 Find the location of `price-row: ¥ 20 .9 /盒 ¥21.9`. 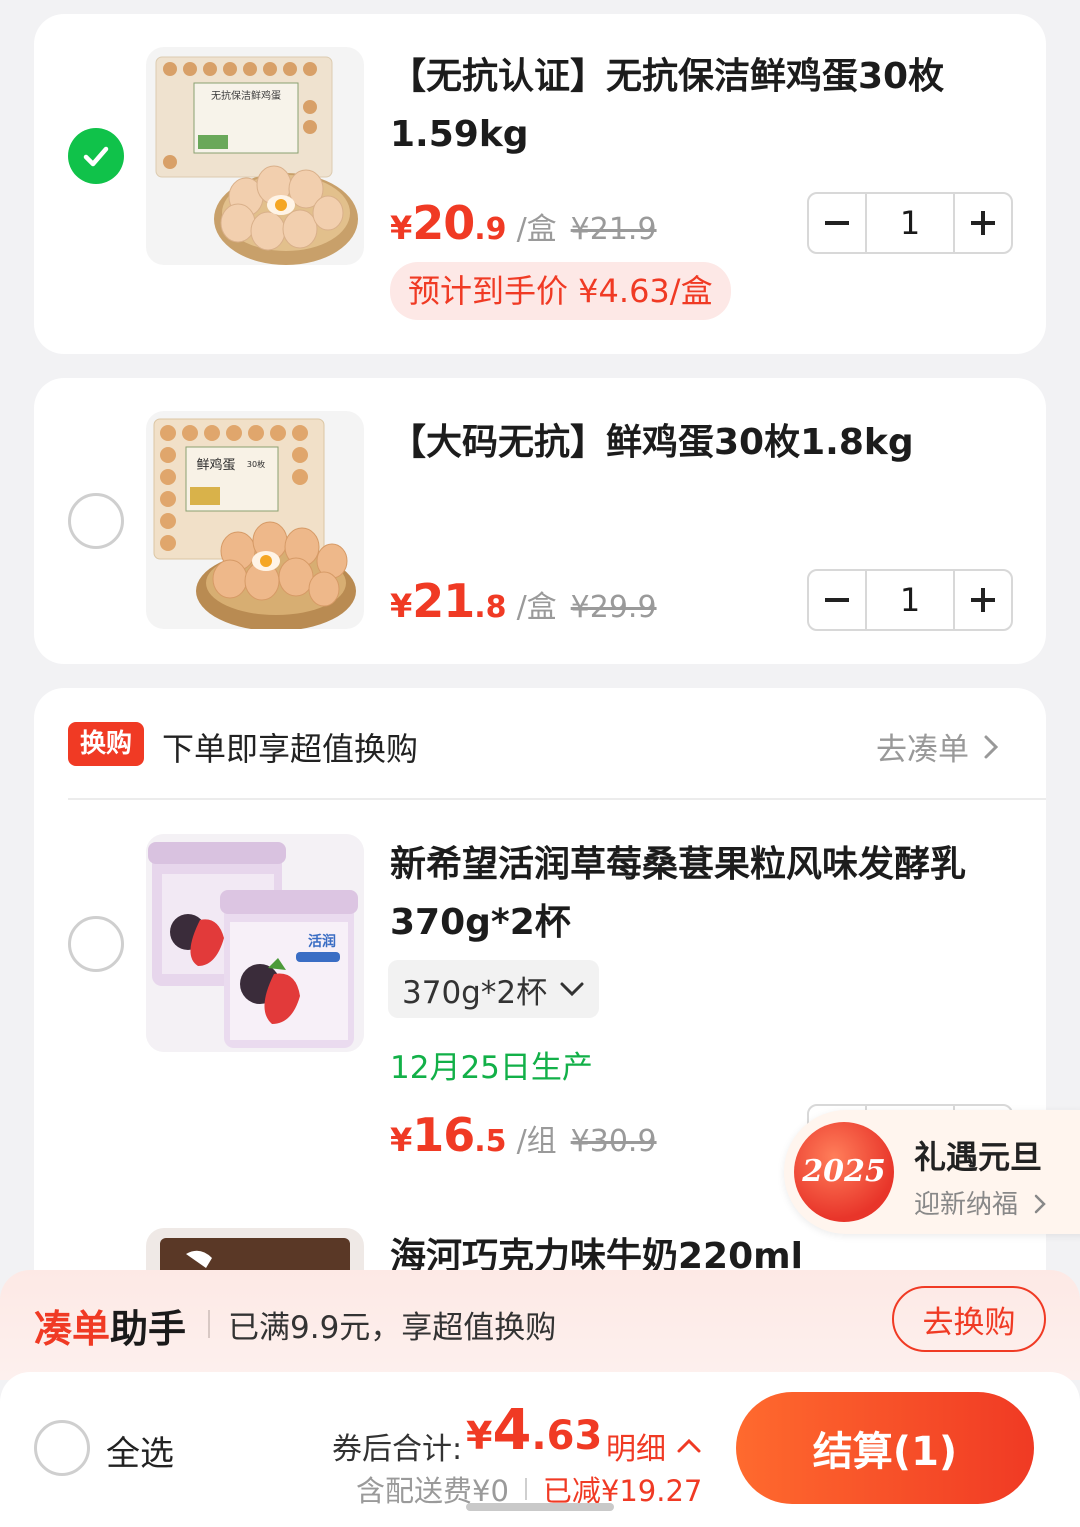

price-row: ¥ 20 .9 /盒 ¥21.9 is located at coordinates (523, 223).